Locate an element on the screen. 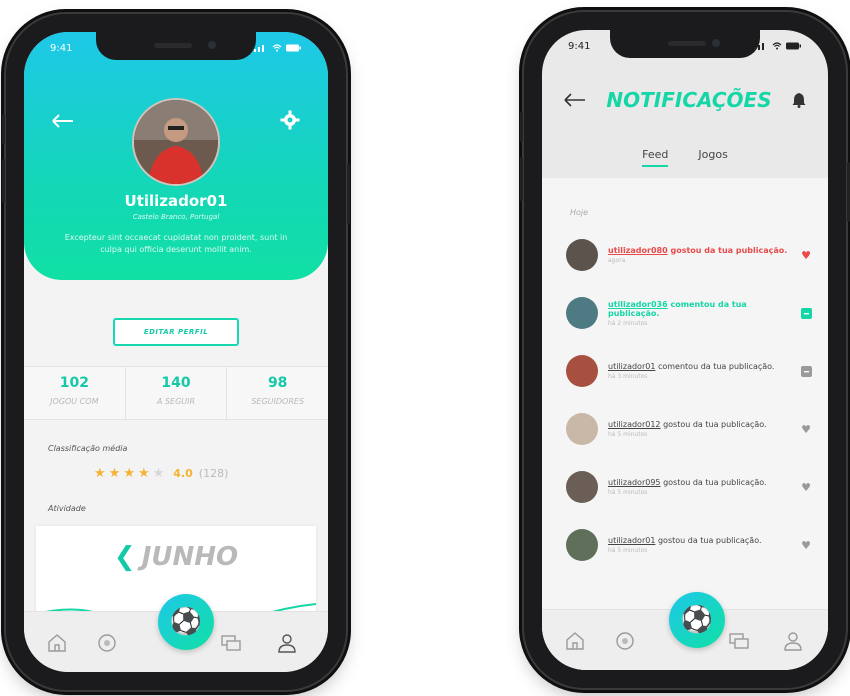 This screenshot has height=696, width=850. rating-count: (128) is located at coordinates (213, 473).